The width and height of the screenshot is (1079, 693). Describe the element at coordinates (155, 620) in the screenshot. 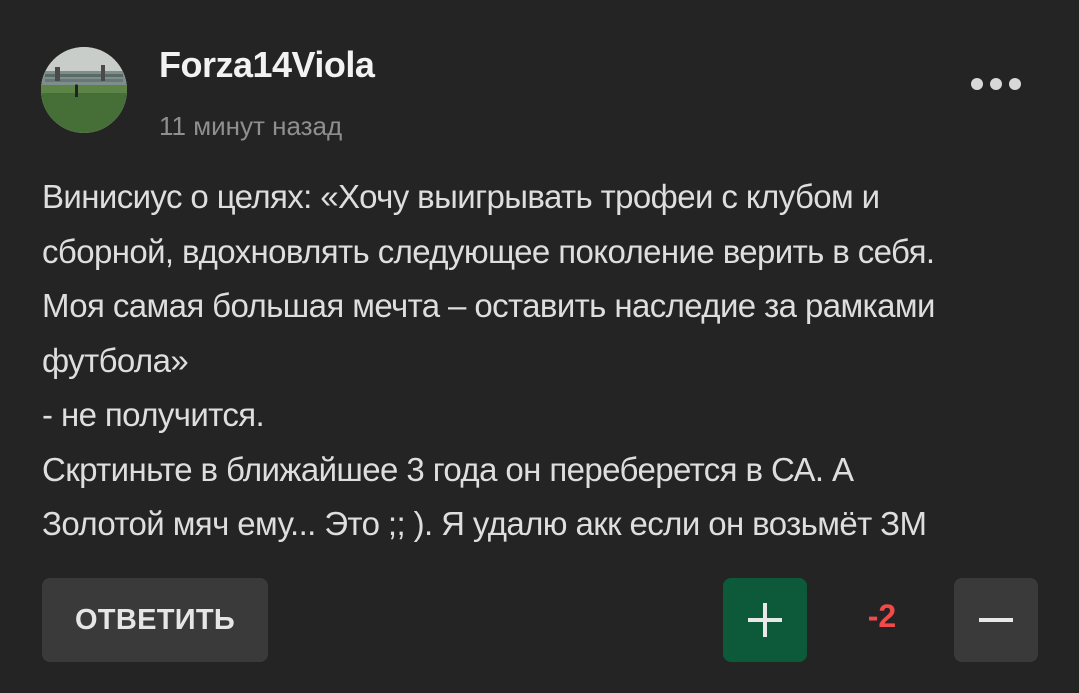

I see `reply-button: ОТВЕТИТЬ` at that location.